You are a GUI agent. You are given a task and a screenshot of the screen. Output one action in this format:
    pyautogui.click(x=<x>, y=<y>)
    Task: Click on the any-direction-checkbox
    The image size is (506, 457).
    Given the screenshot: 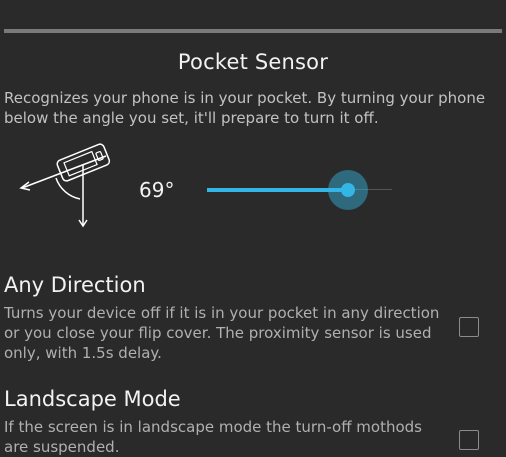 What is the action you would take?
    pyautogui.click(x=469, y=327)
    